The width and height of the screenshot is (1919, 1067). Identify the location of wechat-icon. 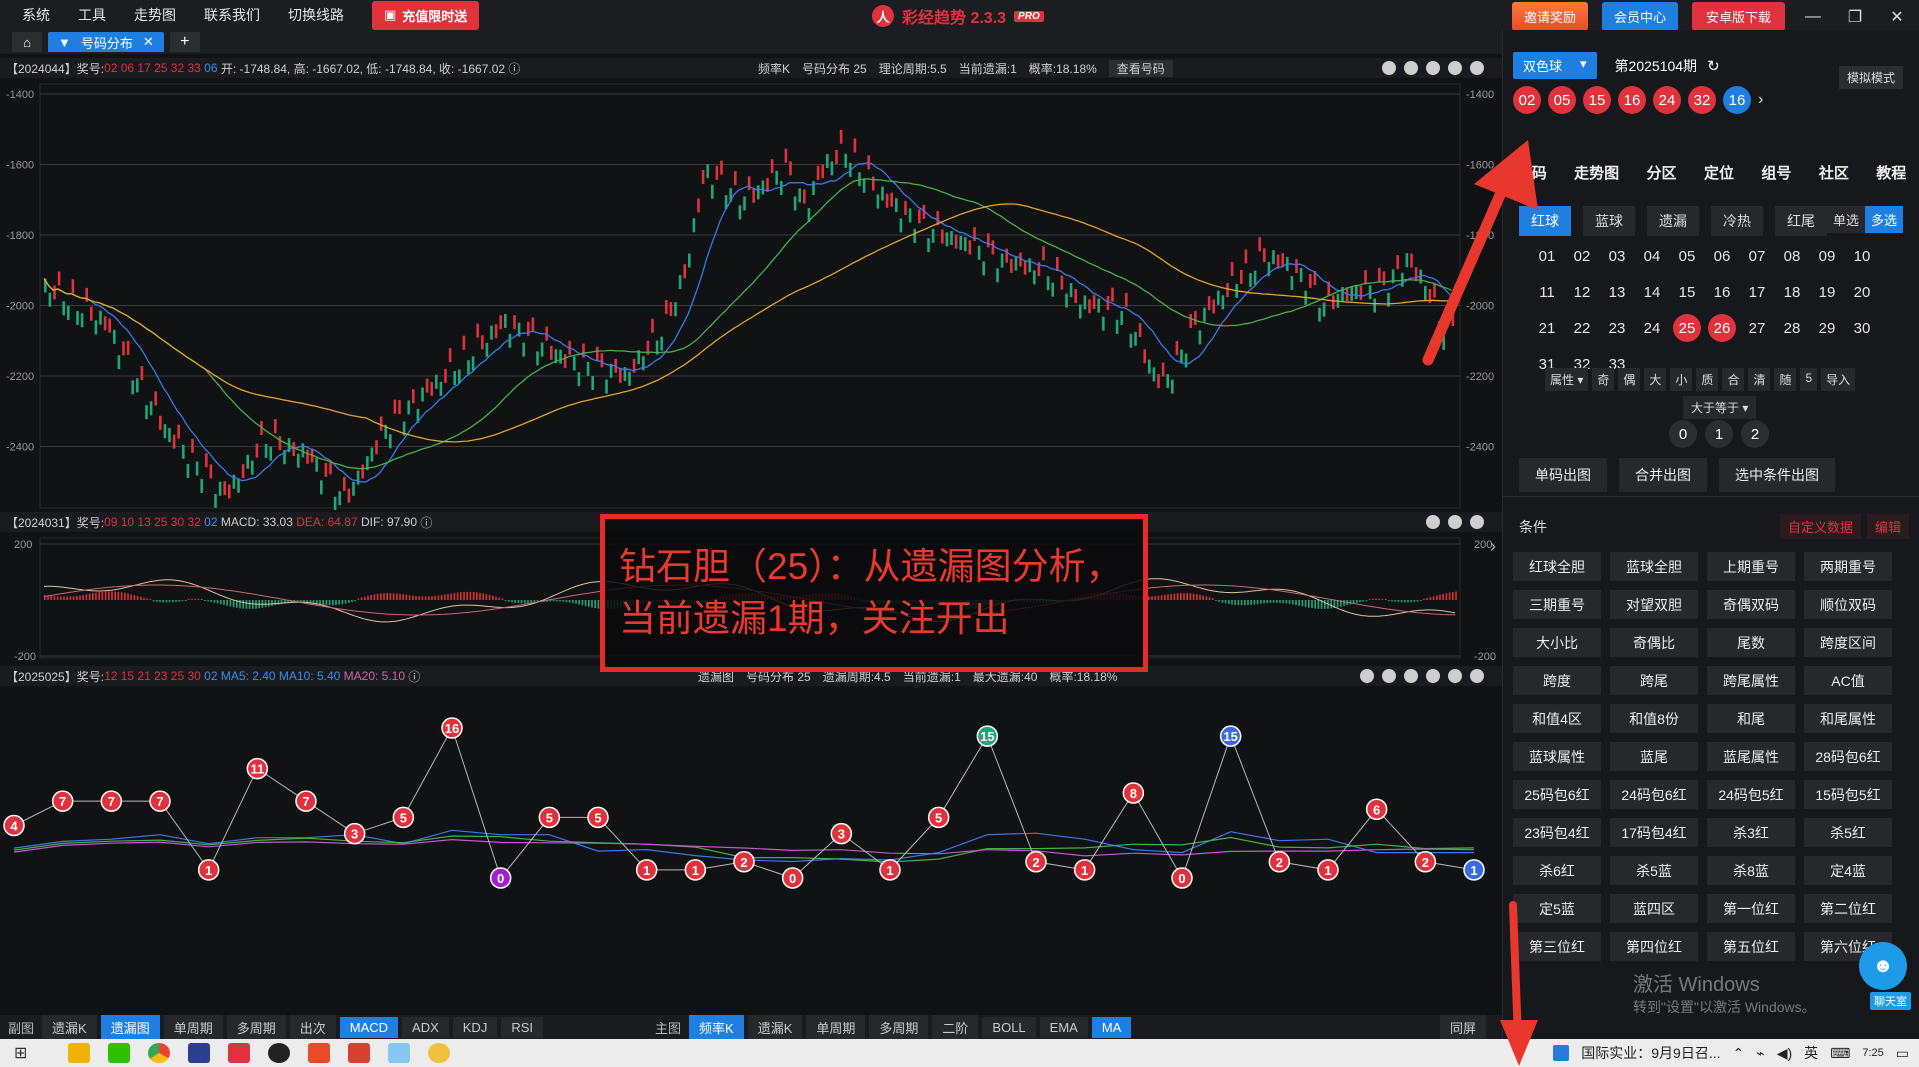
(119, 1053).